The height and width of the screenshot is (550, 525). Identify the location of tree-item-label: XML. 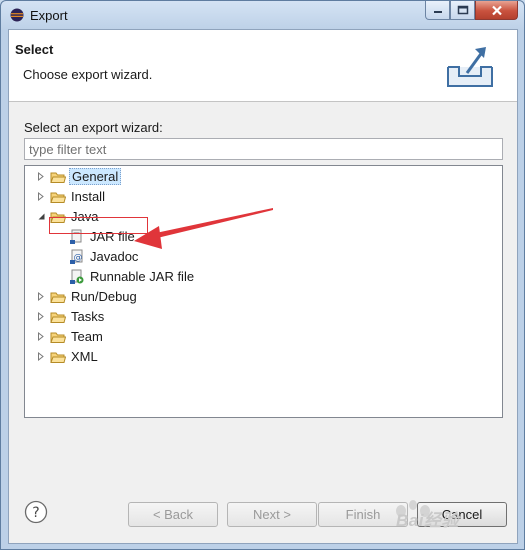
(84, 356).